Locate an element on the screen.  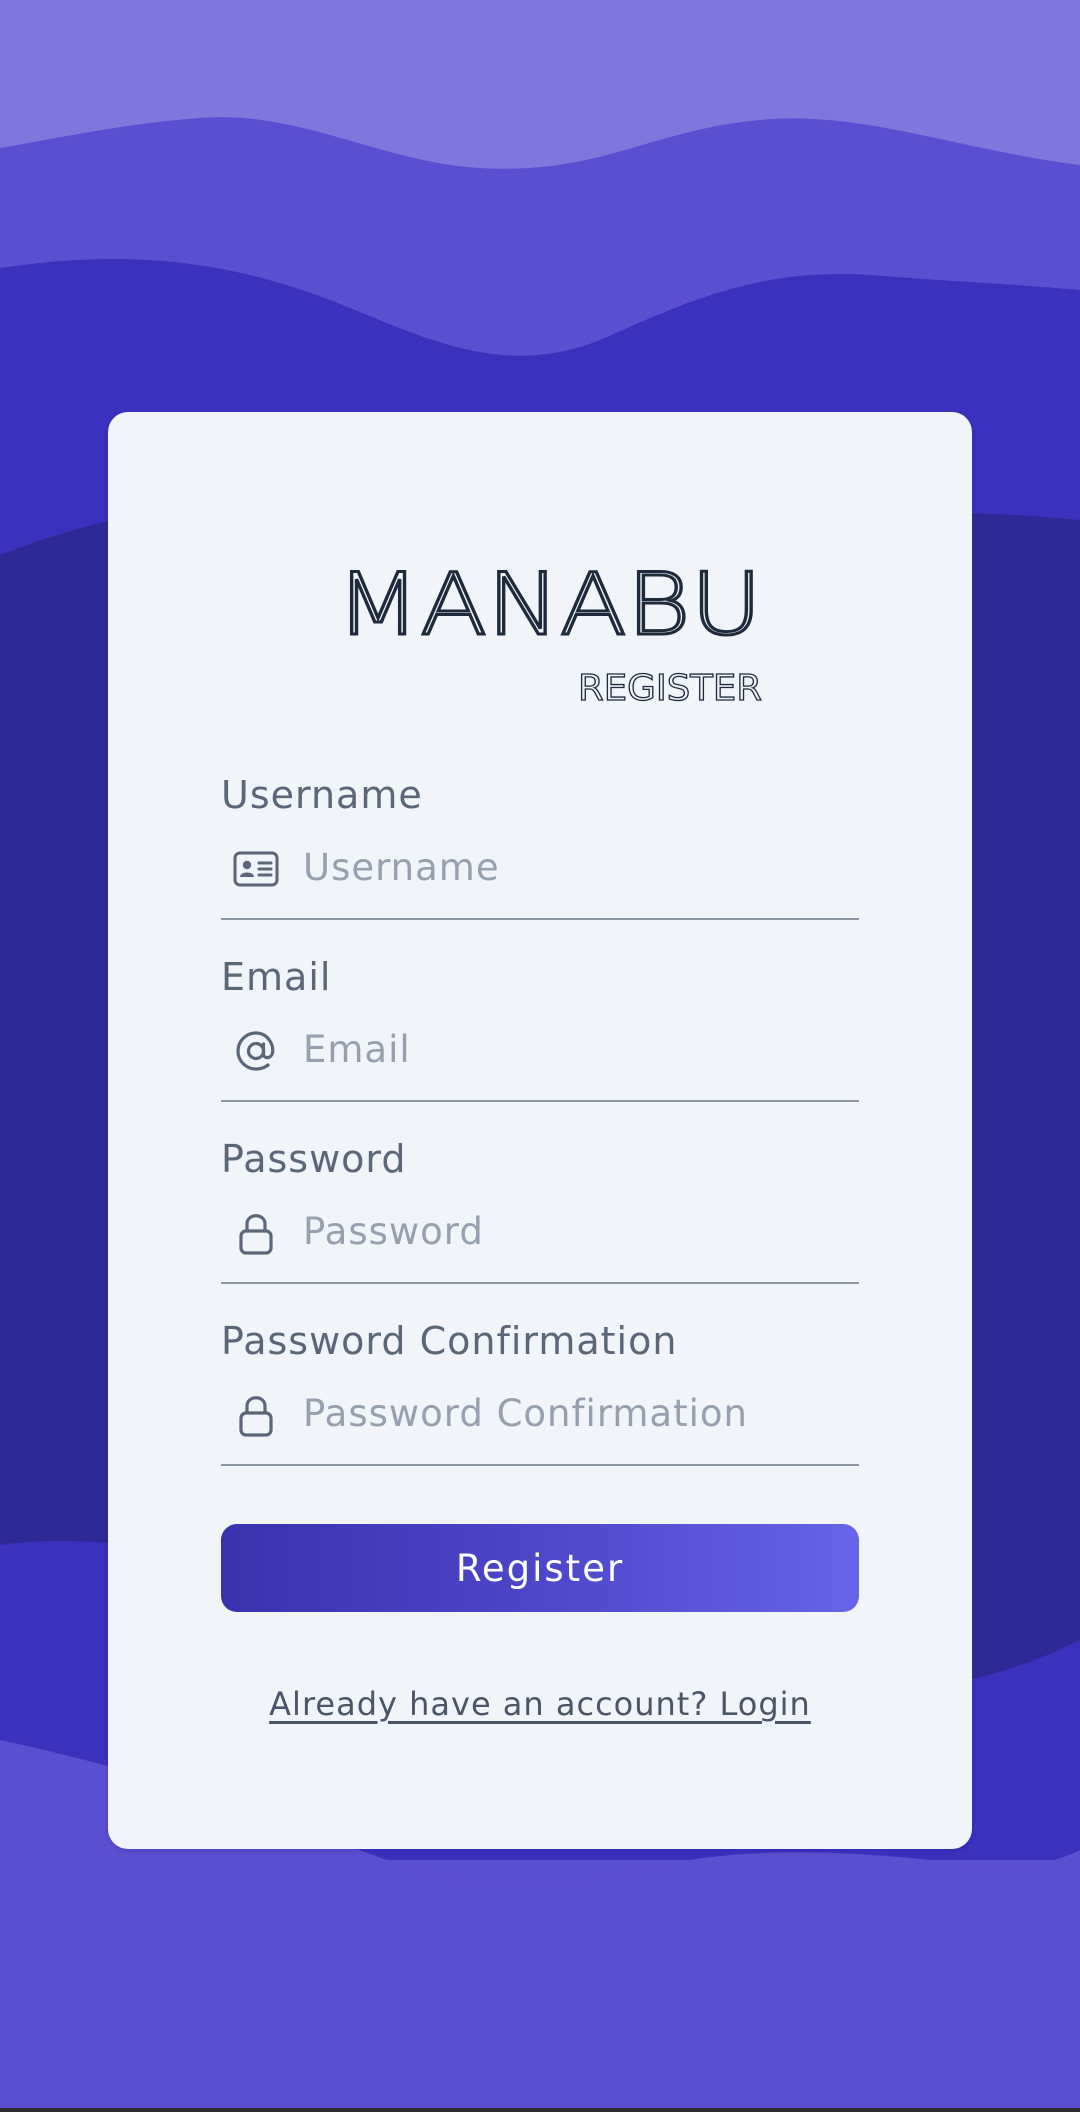
id-card-icon is located at coordinates (256, 869).